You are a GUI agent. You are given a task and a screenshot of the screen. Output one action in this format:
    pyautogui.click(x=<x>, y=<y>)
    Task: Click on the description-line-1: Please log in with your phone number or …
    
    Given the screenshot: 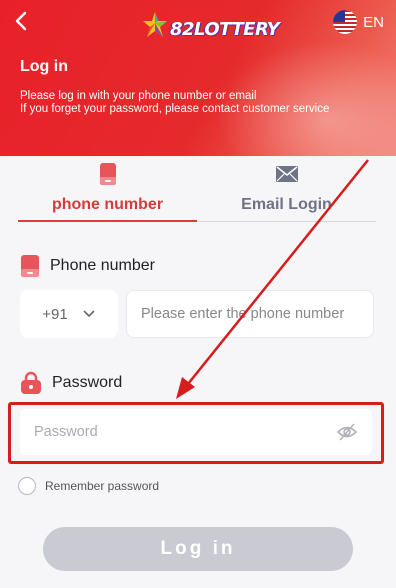 What is the action you would take?
    pyautogui.click(x=138, y=96)
    